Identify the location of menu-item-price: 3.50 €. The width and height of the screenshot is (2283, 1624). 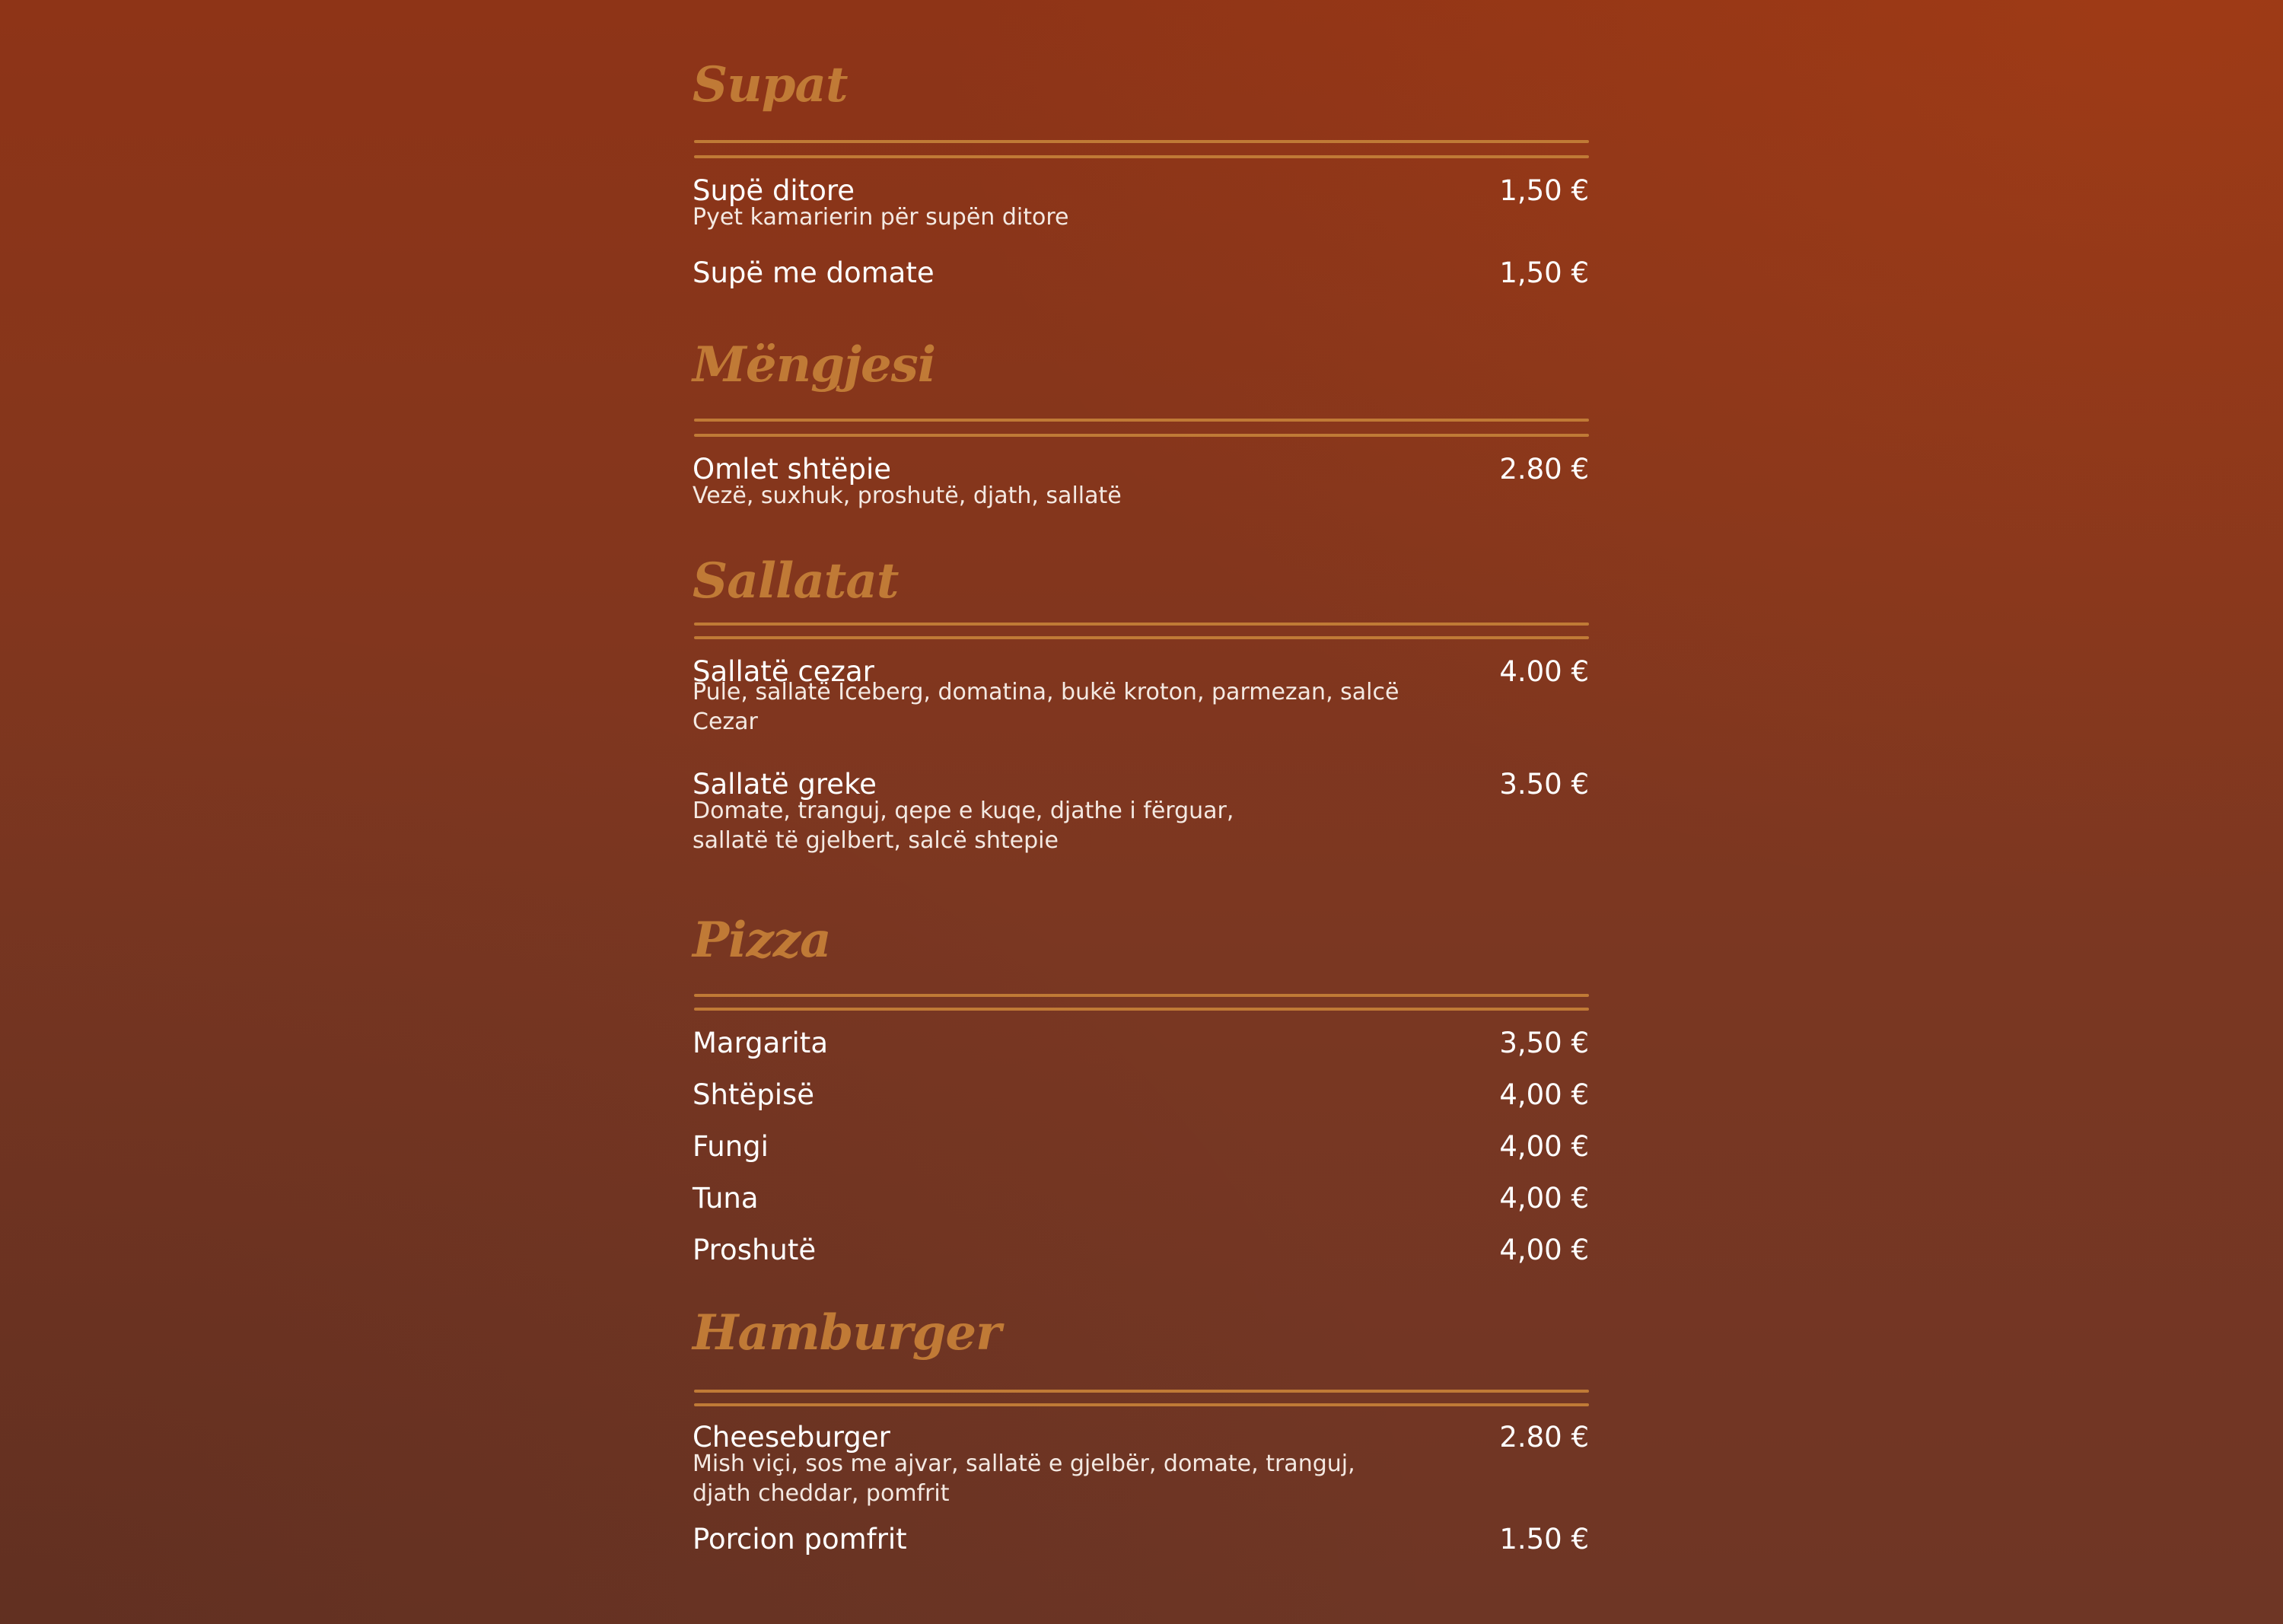
(1544, 784).